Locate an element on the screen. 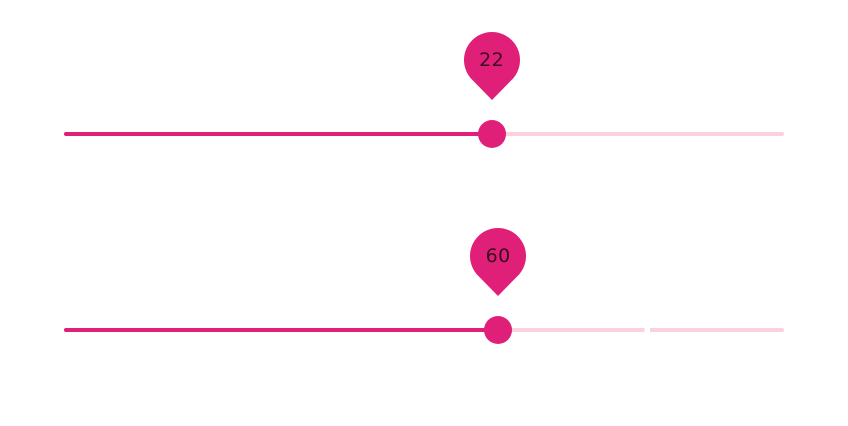 The image size is (848, 426). slider-value-label: 60 is located at coordinates (498, 263).